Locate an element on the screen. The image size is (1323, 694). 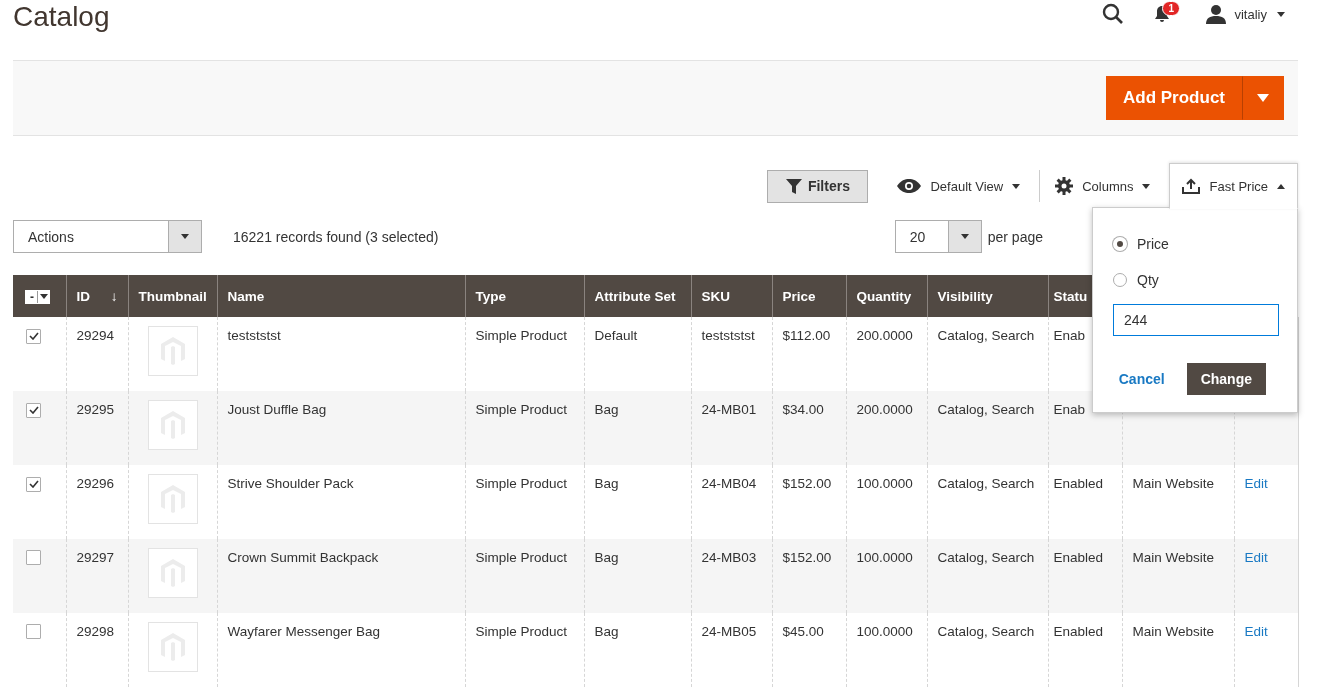
fast-price-dropdown: Fast Price is located at coordinates (1233, 186).